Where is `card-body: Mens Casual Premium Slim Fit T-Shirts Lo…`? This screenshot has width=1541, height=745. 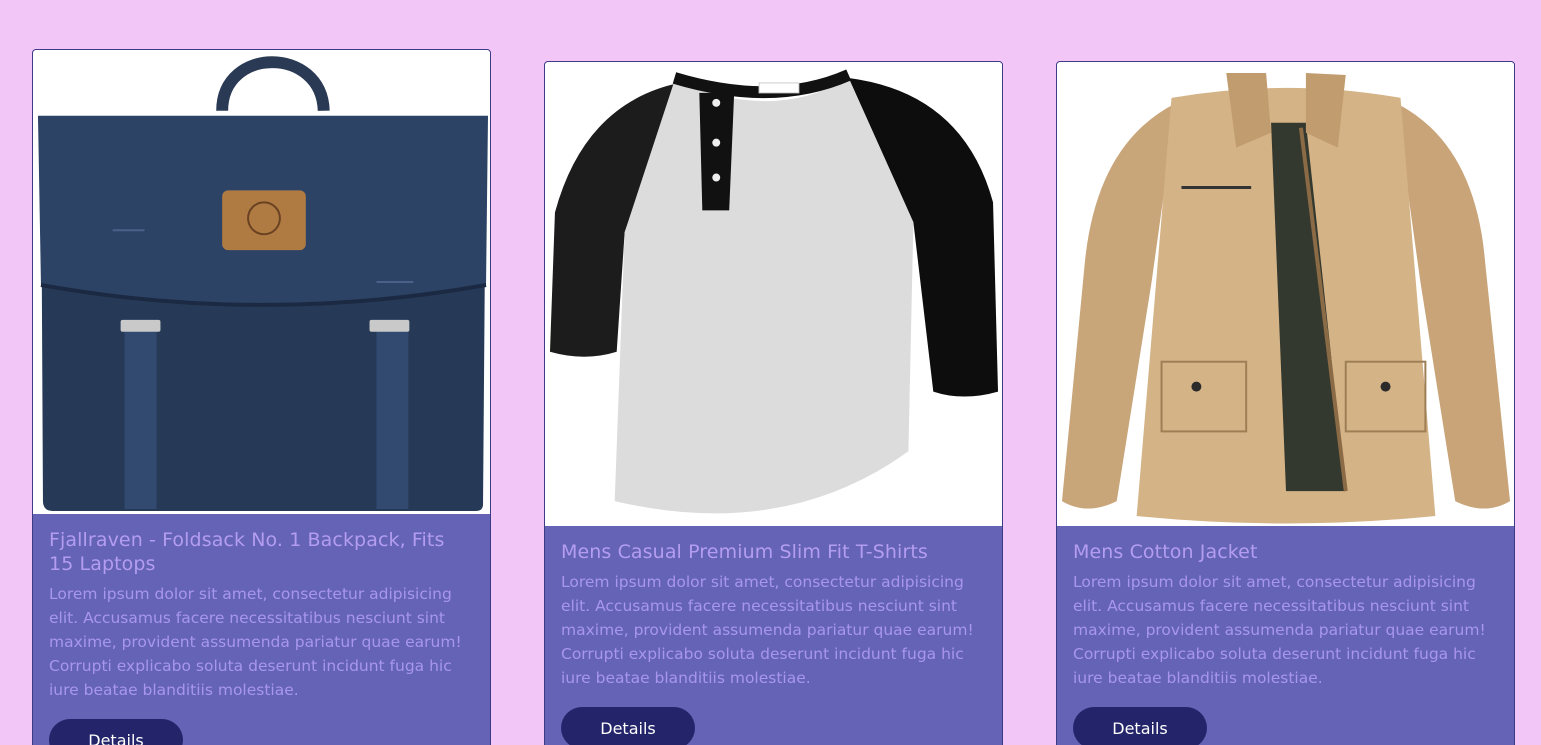 card-body: Mens Casual Premium Slim Fit T-Shirts Lo… is located at coordinates (773, 635).